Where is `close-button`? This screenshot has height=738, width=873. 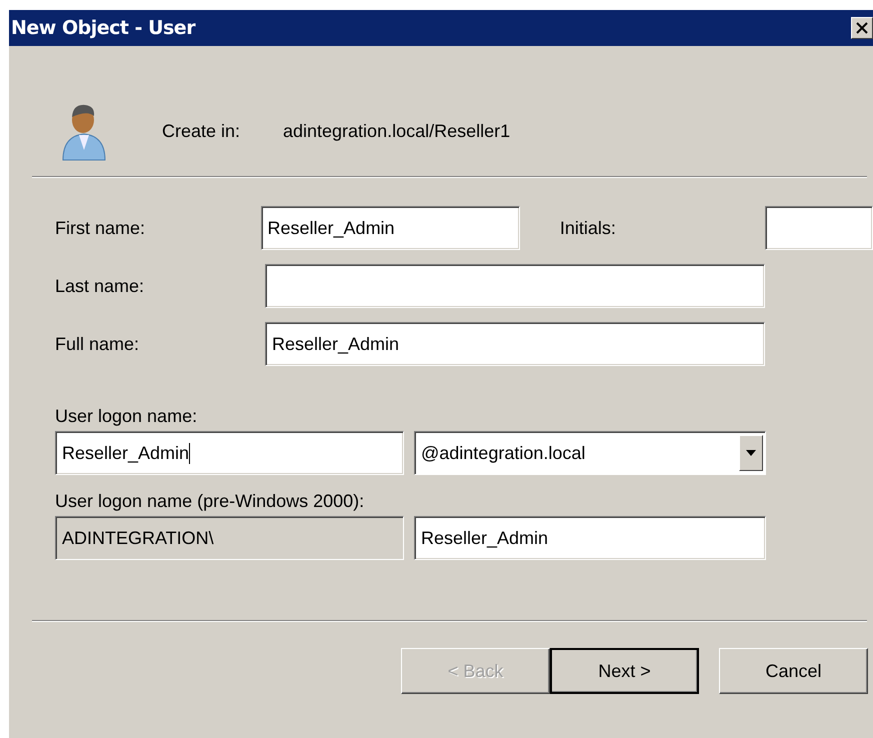
close-button is located at coordinates (862, 28).